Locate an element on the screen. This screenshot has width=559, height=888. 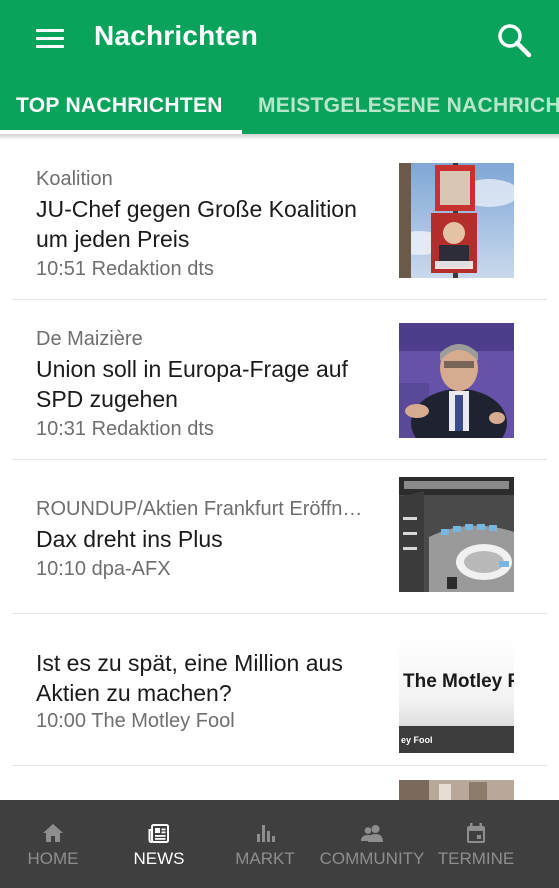
news-meta: 10:10 dpa-AFX is located at coordinates (103, 569).